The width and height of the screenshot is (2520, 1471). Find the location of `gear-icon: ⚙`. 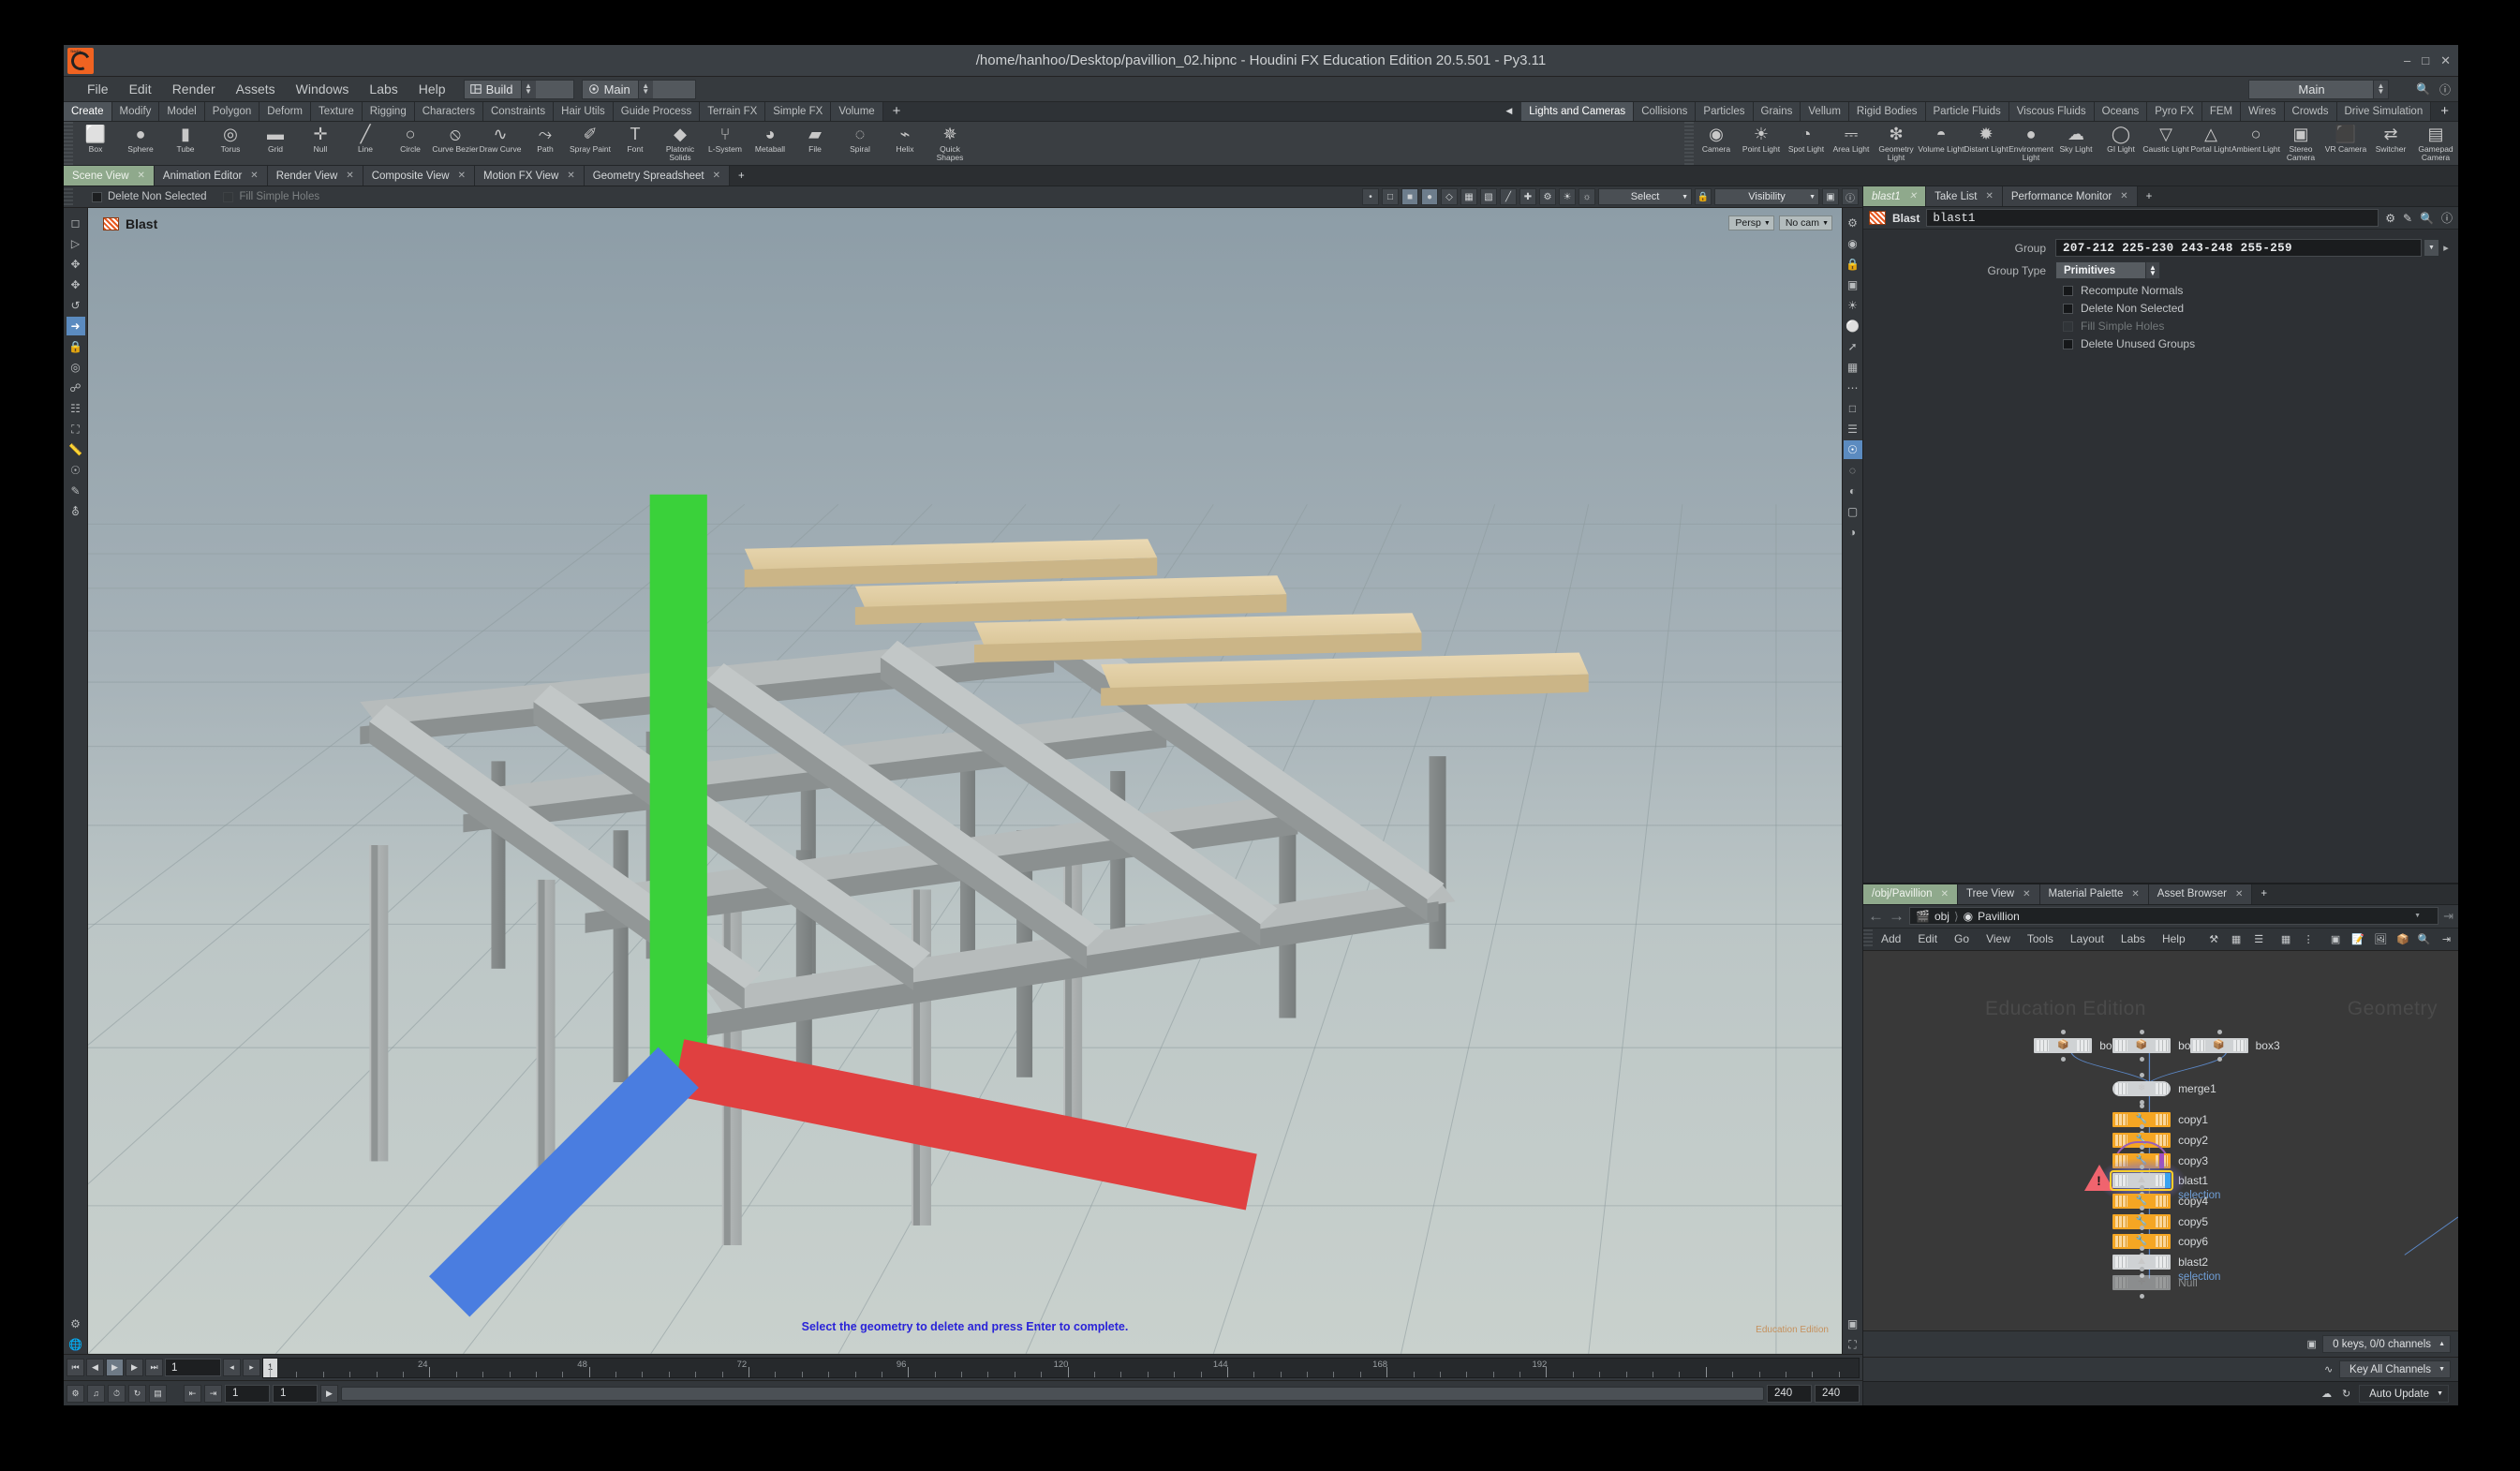

gear-icon: ⚙ is located at coordinates (2390, 218).